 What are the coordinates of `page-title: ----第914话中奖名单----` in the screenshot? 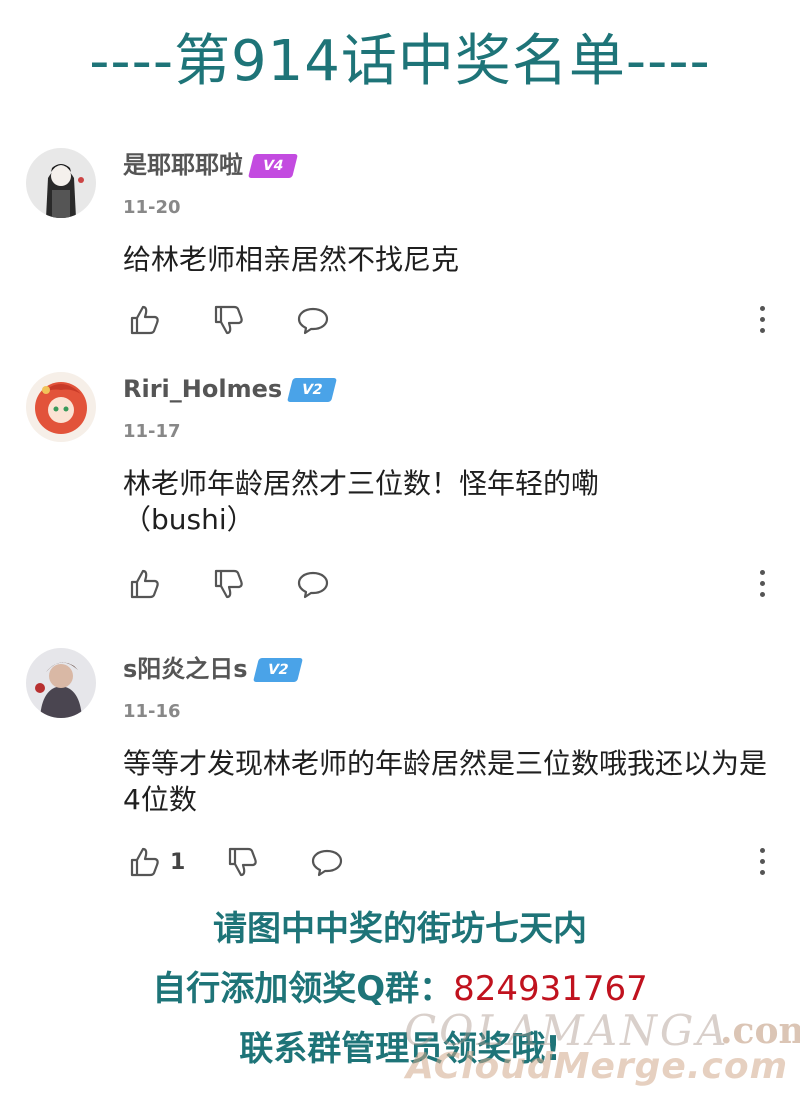 It's located at (400, 61).